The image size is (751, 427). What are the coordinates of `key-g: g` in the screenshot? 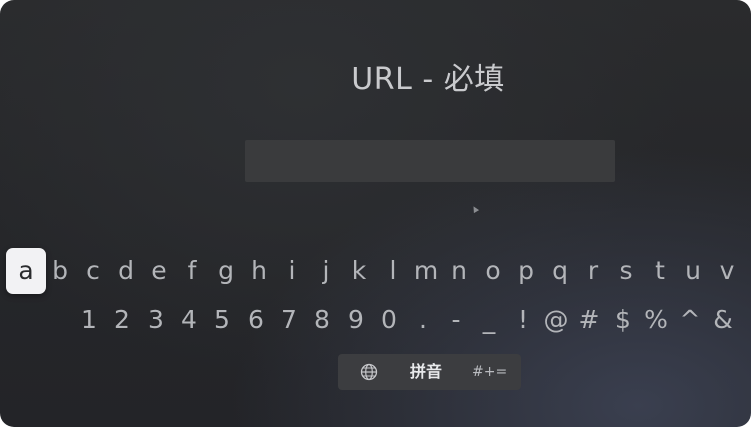 It's located at (226, 271).